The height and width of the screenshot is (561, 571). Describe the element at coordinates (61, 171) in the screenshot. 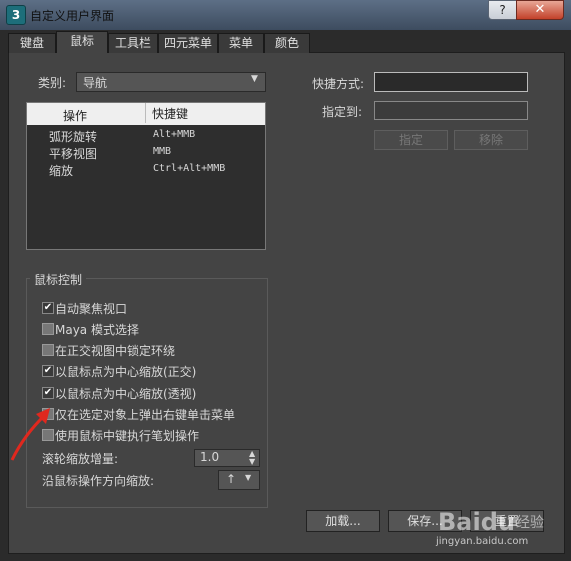

I see `action-name: 缩放` at that location.